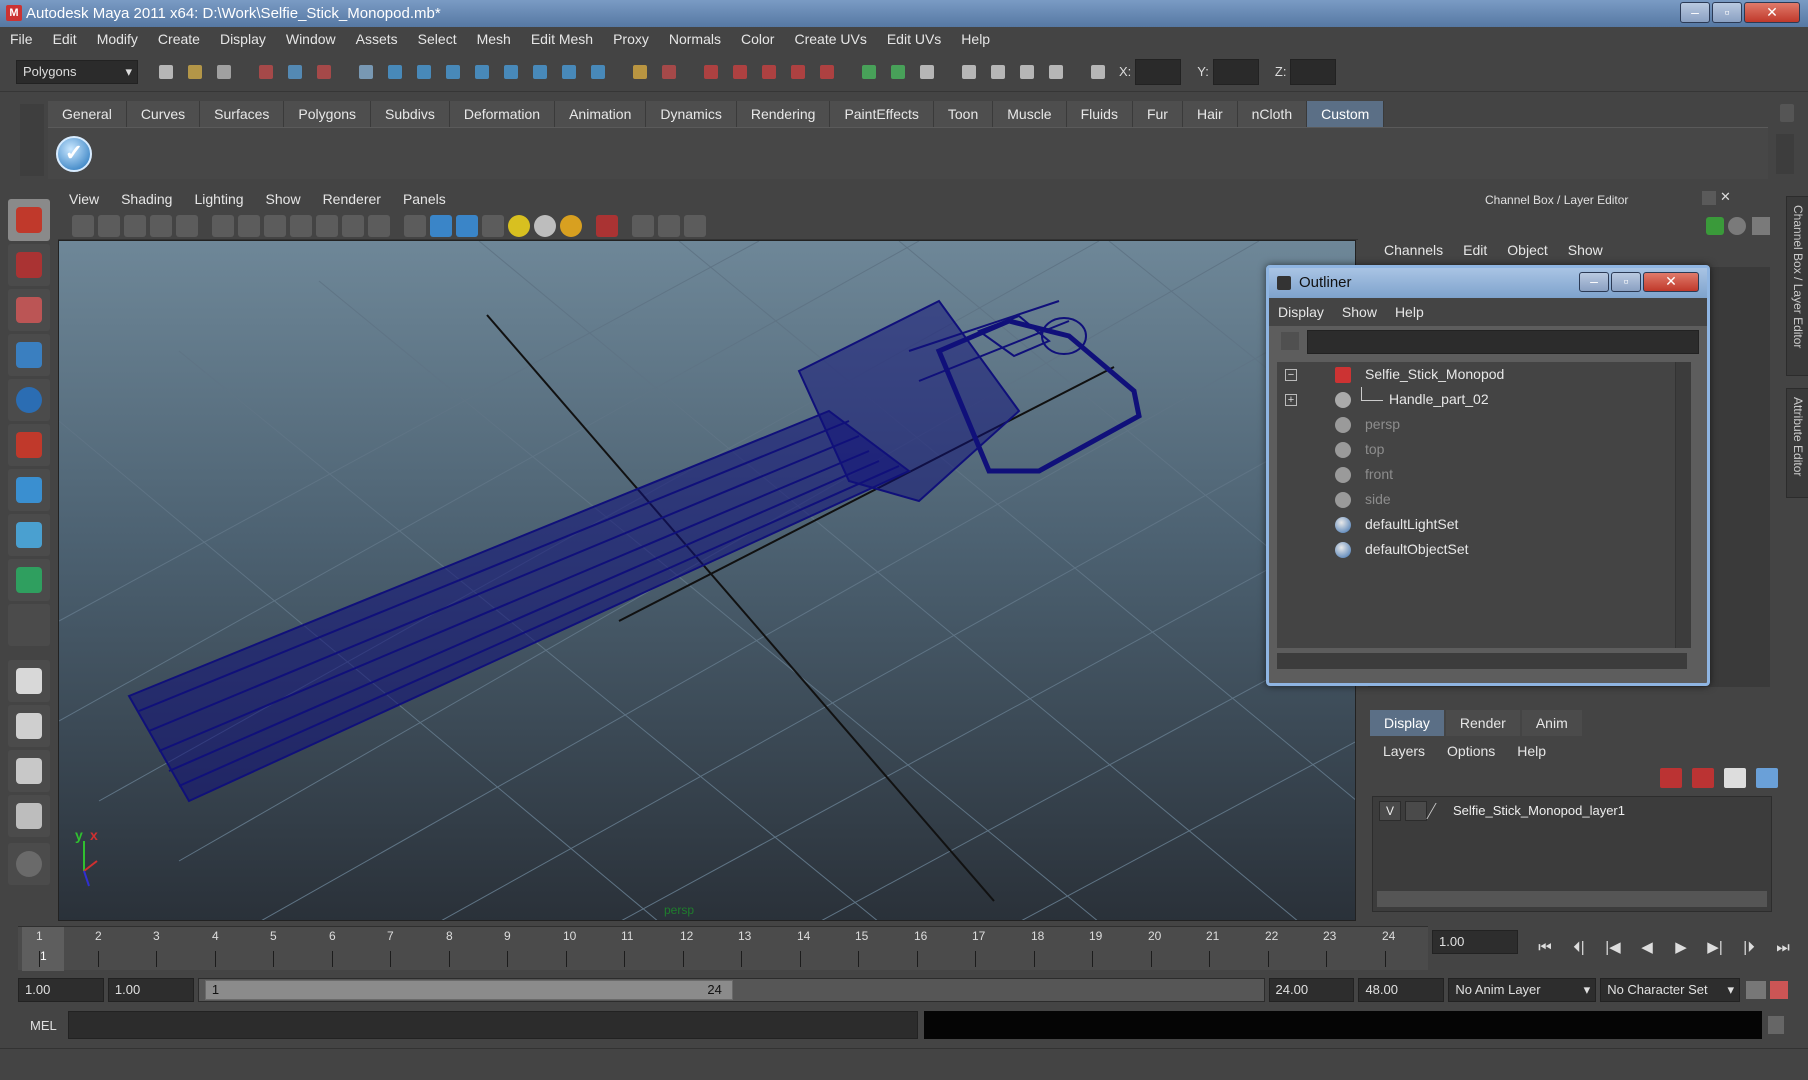 The height and width of the screenshot is (1080, 1808). What do you see at coordinates (511, 72) in the screenshot?
I see `deformations-mask-icon` at bounding box center [511, 72].